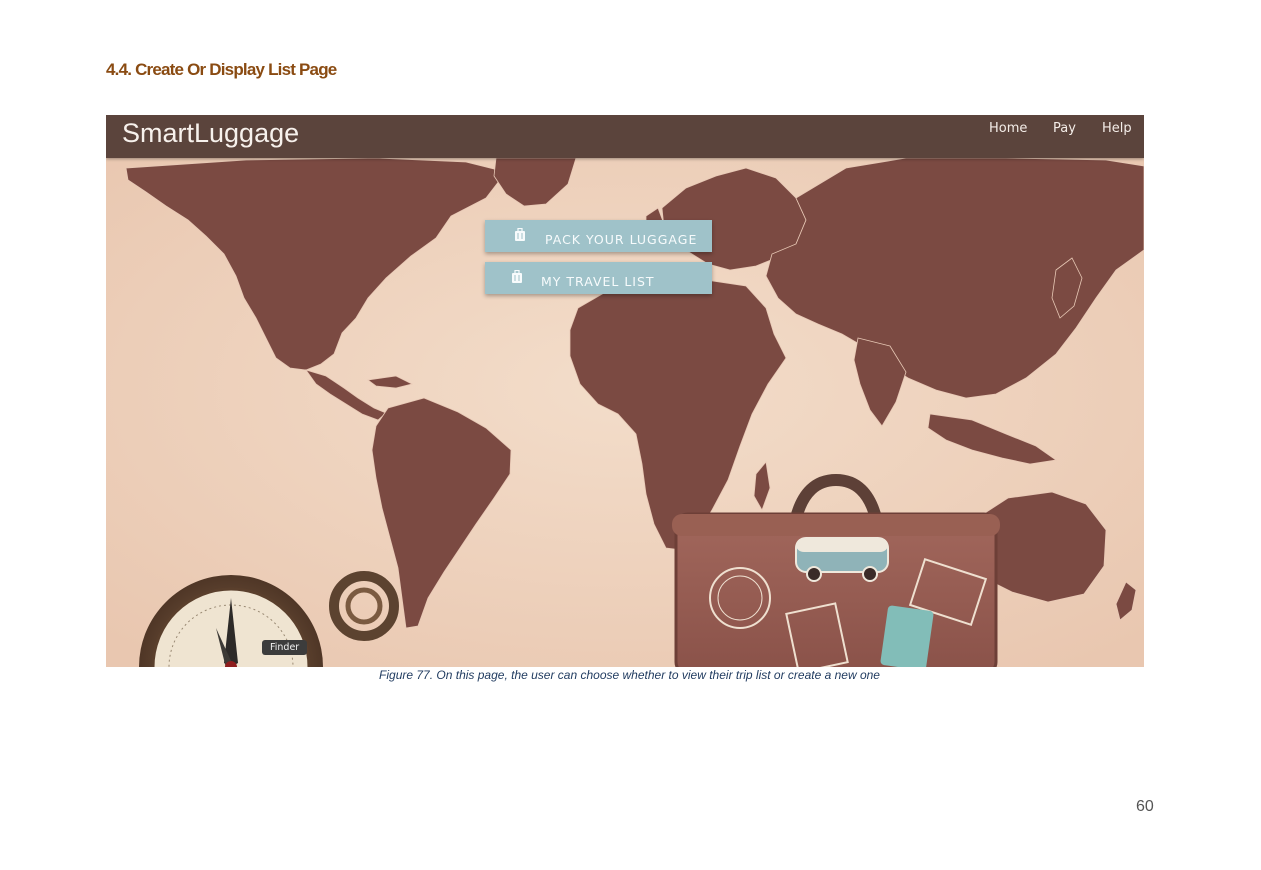 The height and width of the screenshot is (870, 1261). I want to click on nav-pay-link: Pay, so click(1064, 128).